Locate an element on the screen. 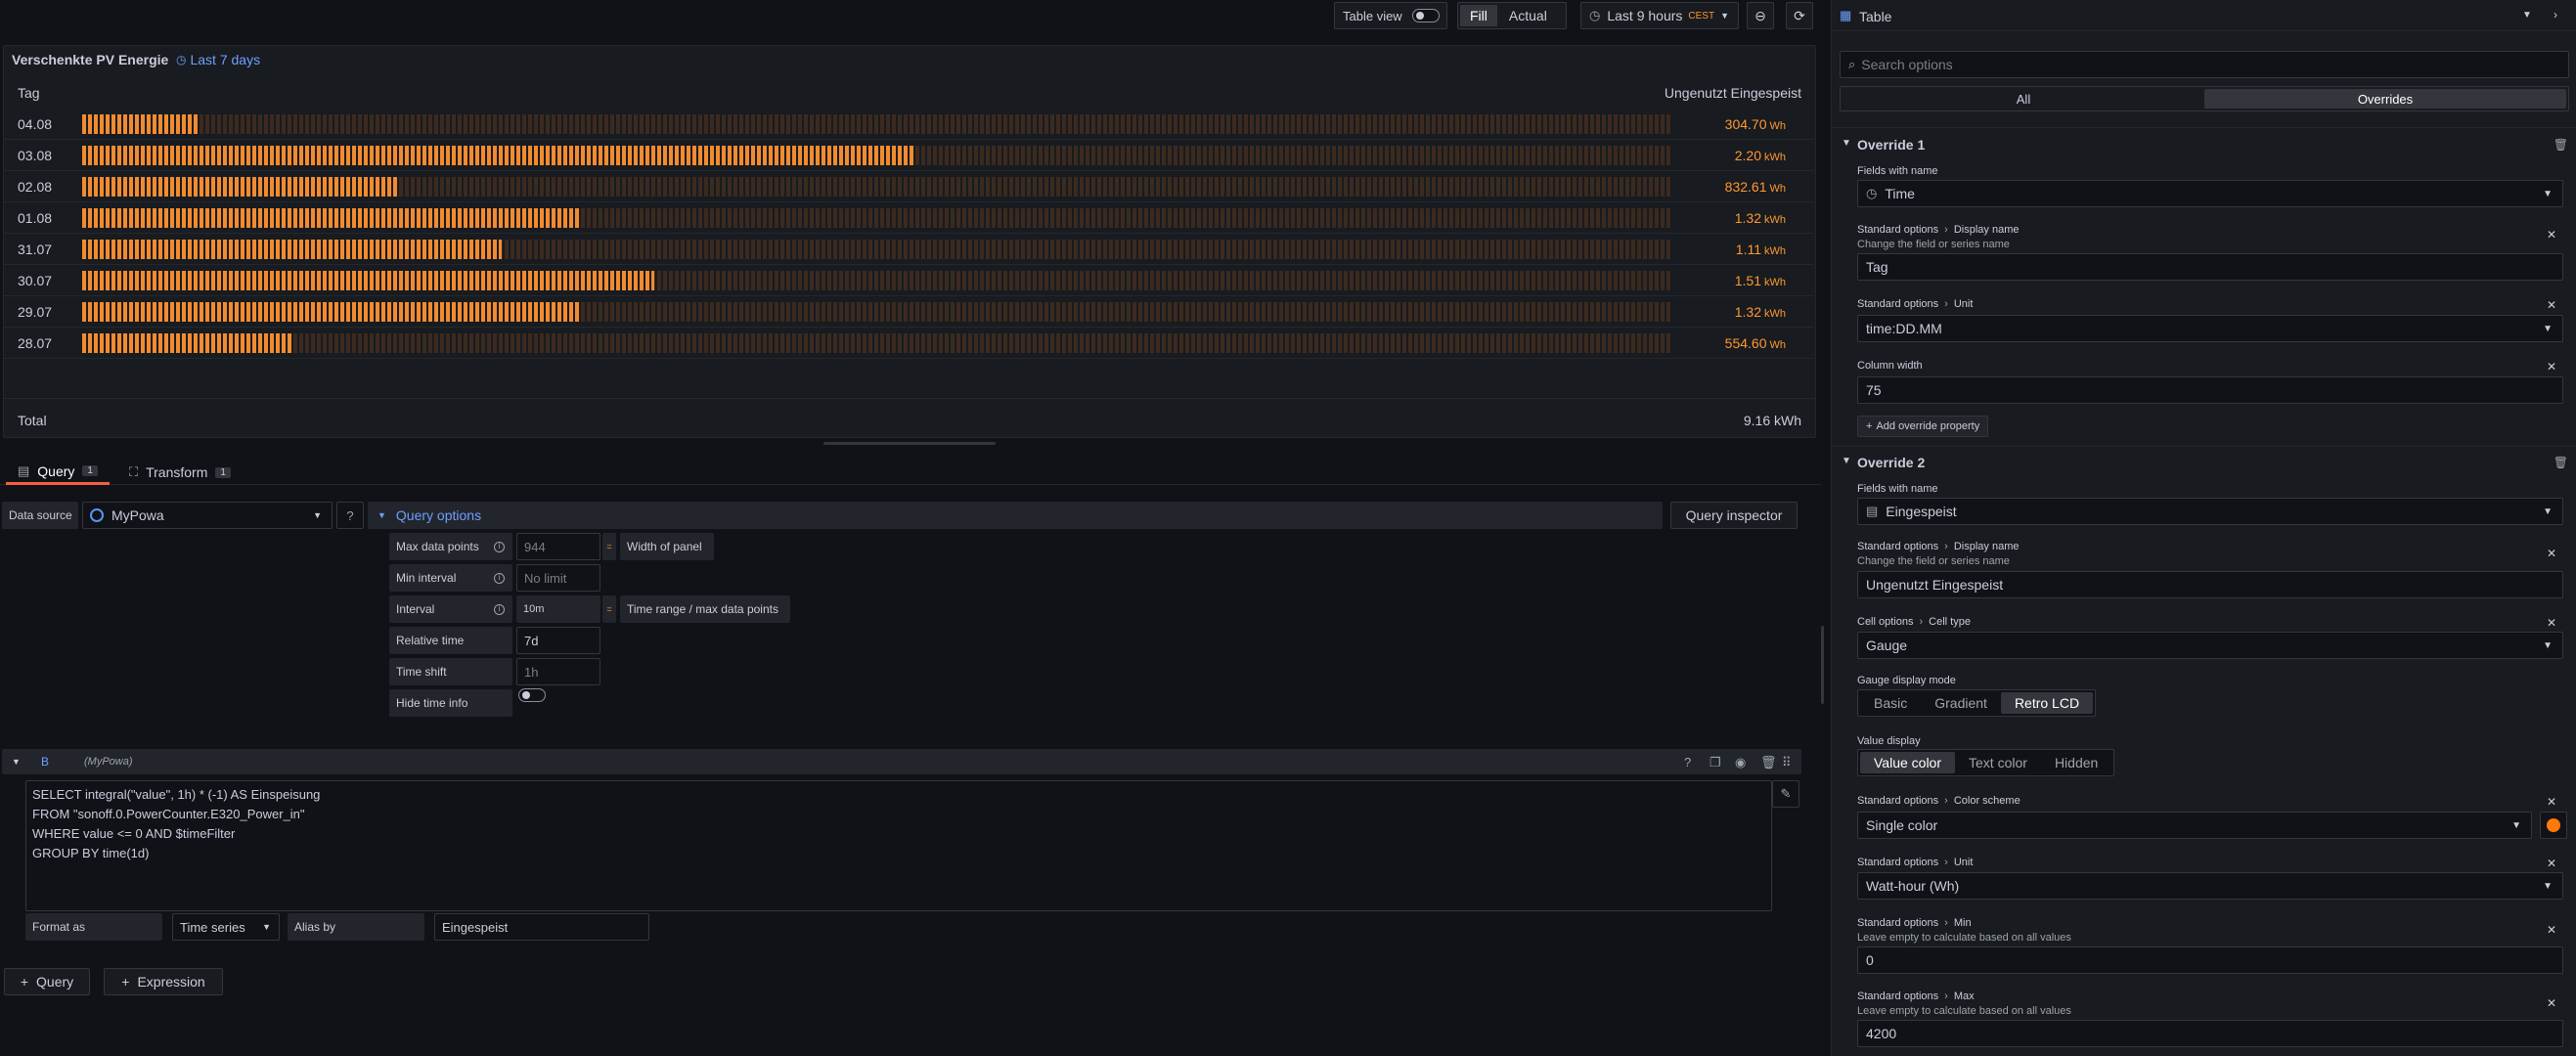 The image size is (2576, 1056). column-header-value: Ungenutzt Eingespeist is located at coordinates (1733, 93).